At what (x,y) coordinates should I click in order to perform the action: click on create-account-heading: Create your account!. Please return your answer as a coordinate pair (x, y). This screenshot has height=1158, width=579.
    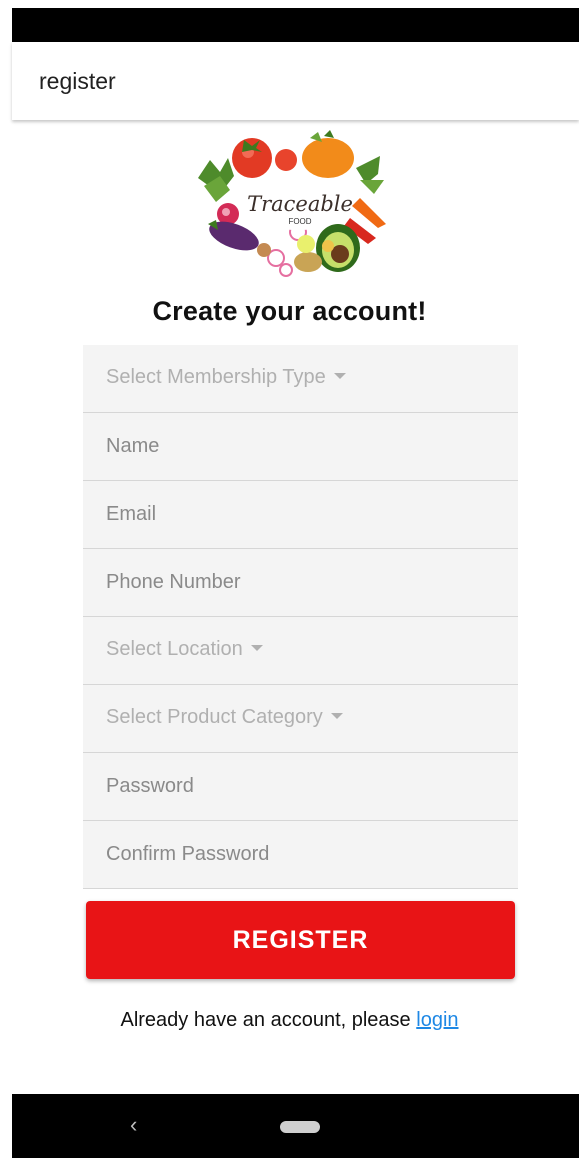
    Looking at the image, I should click on (289, 311).